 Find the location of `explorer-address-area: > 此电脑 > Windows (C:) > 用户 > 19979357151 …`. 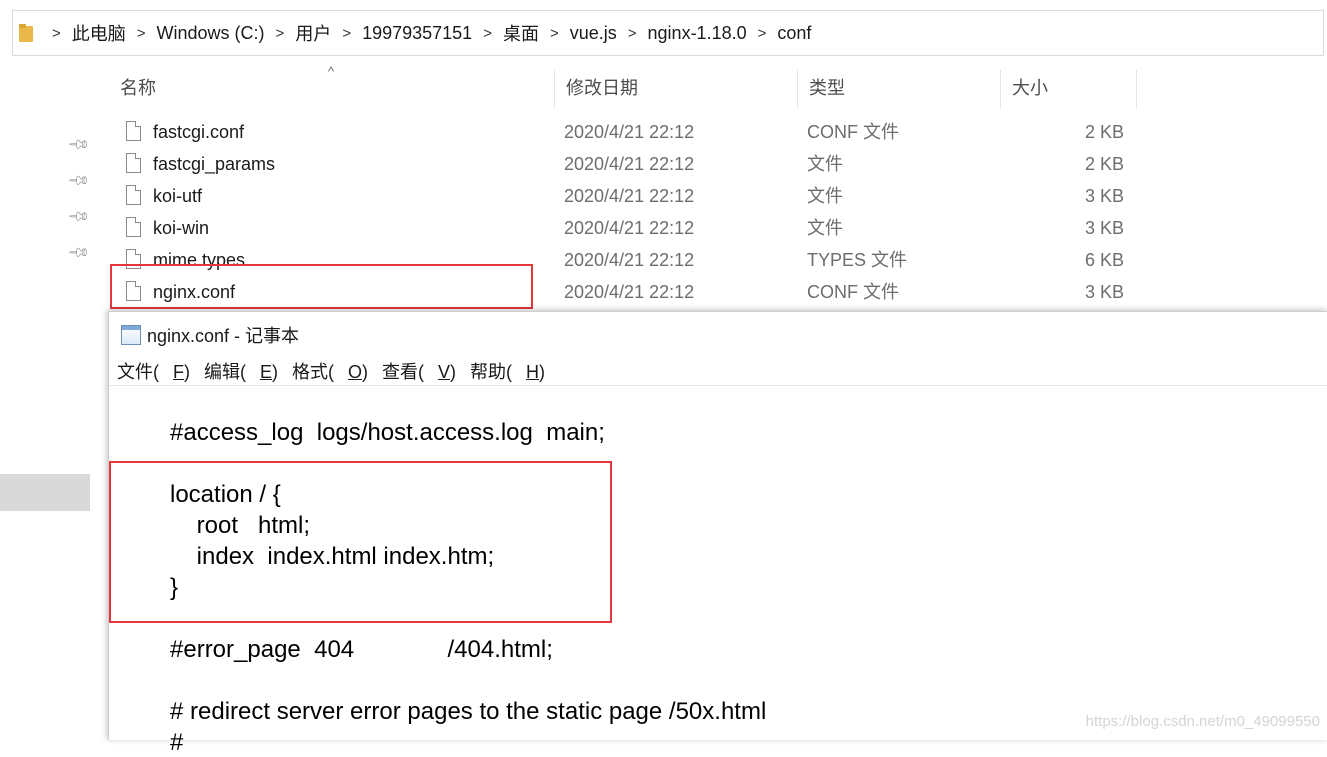

explorer-address-area: > 此电脑 > Windows (C:) > 用户 > 19979357151 … is located at coordinates (663, 33).